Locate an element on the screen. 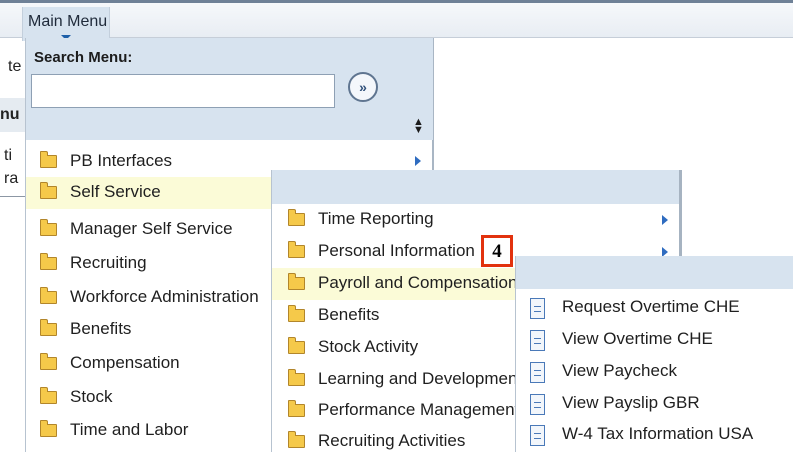  menu-item-time-reporting: Time Reporting is located at coordinates (483, 220).